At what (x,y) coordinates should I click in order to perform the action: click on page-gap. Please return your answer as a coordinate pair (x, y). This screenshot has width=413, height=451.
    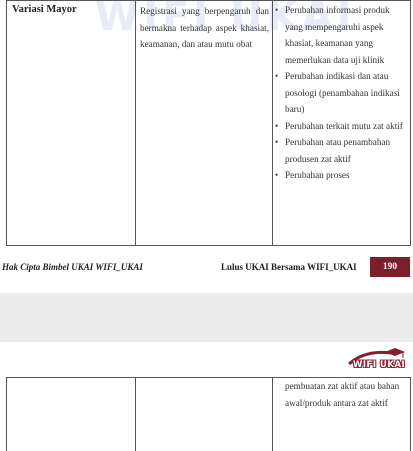
    Looking at the image, I should click on (206, 317).